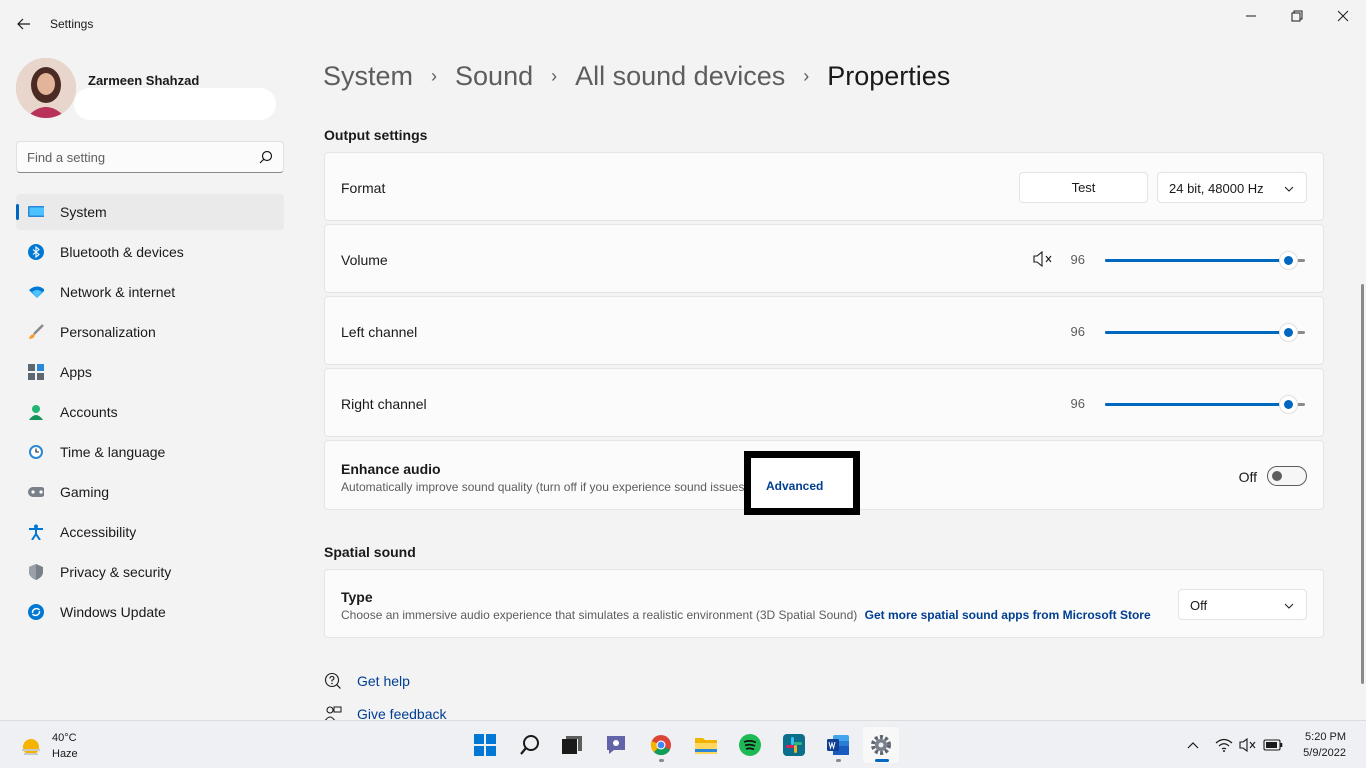 The width and height of the screenshot is (1366, 768). Describe the element at coordinates (1043, 259) in the screenshot. I see `speaker-mute-icon` at that location.